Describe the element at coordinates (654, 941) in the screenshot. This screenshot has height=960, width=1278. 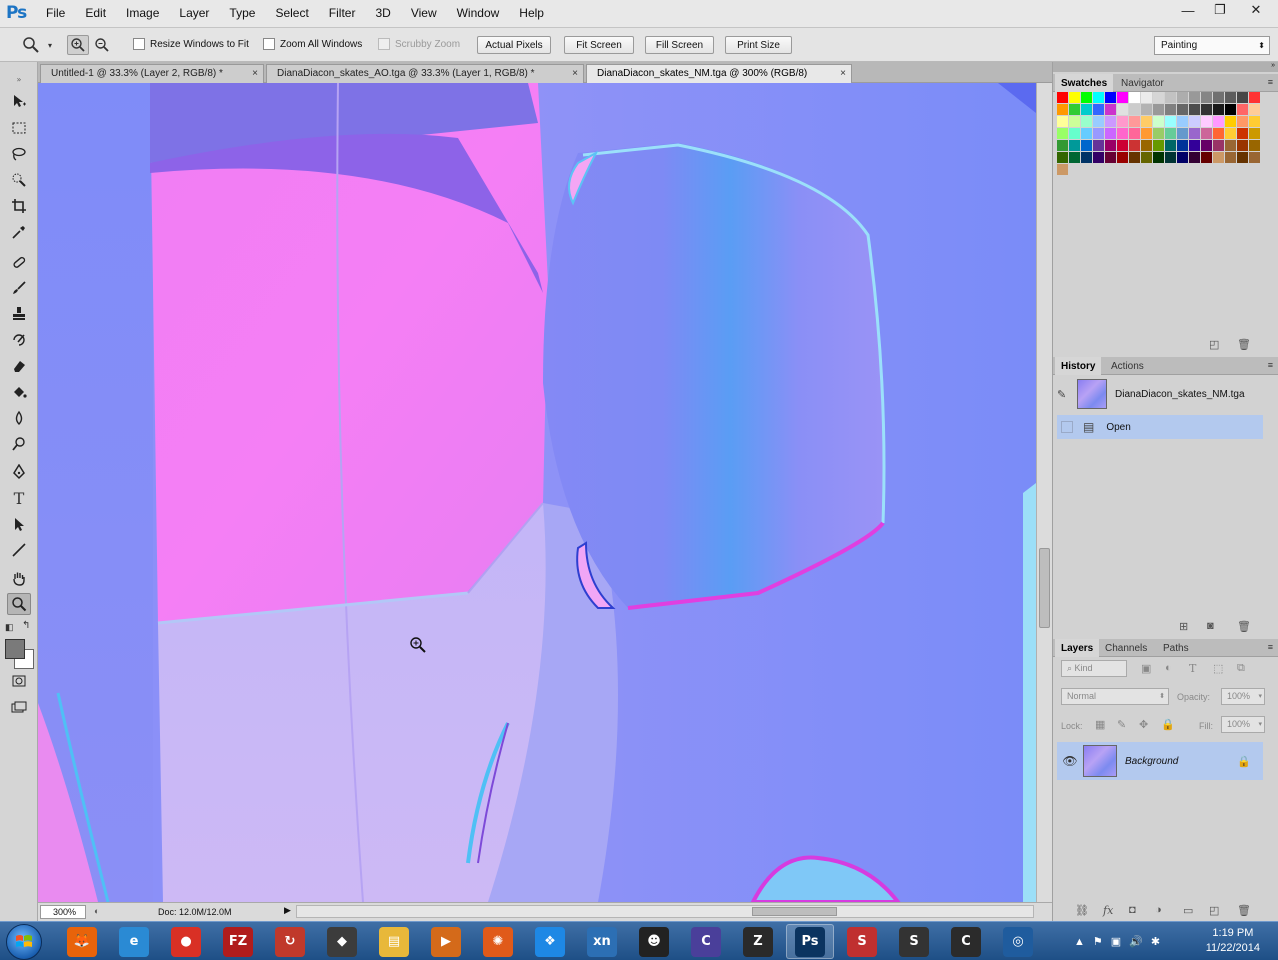
I see `taskbar-gamer-button: ☻` at that location.